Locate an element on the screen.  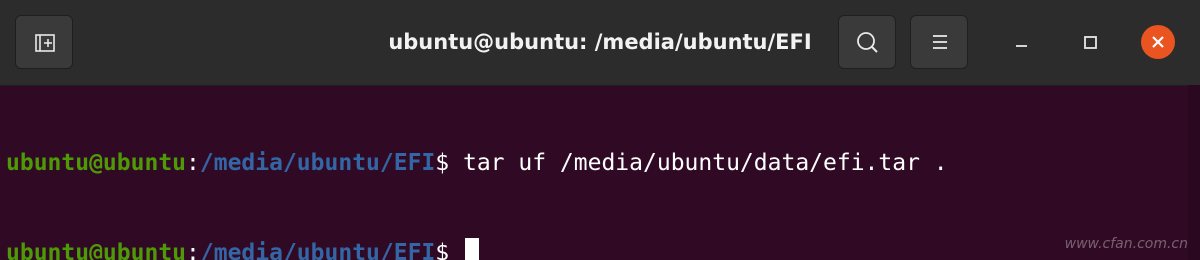
new-tab-button is located at coordinates (44, 42).